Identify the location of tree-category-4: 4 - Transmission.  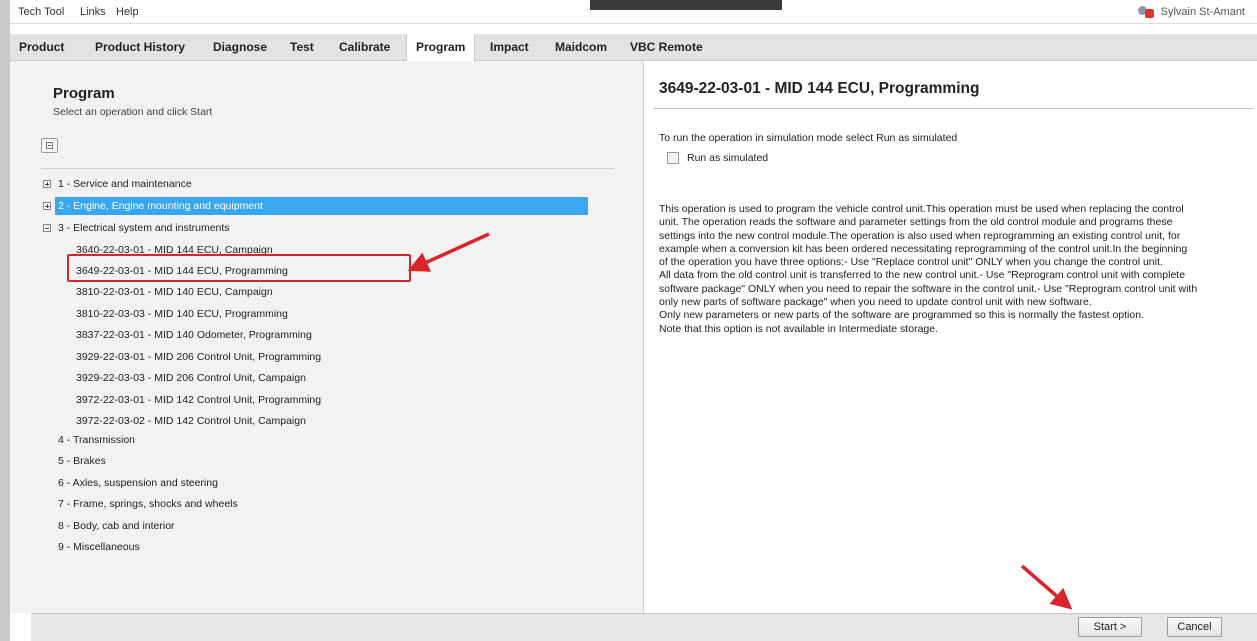
(96, 440).